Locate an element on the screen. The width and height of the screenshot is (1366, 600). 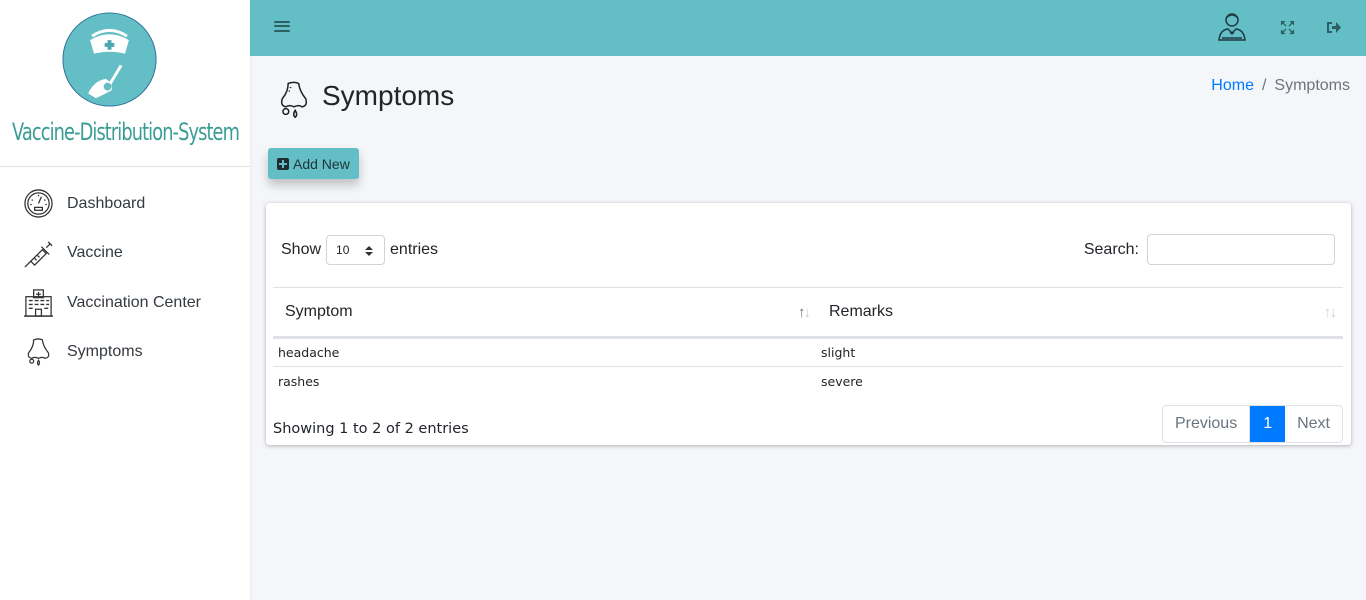
cell-remarks: severe is located at coordinates (842, 381).